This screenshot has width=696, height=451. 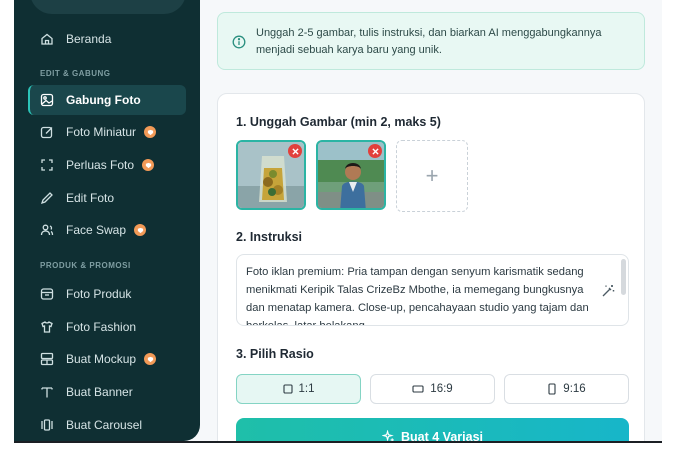 What do you see at coordinates (99, 294) in the screenshot?
I see `sidebar-item-label: Foto Produk` at bounding box center [99, 294].